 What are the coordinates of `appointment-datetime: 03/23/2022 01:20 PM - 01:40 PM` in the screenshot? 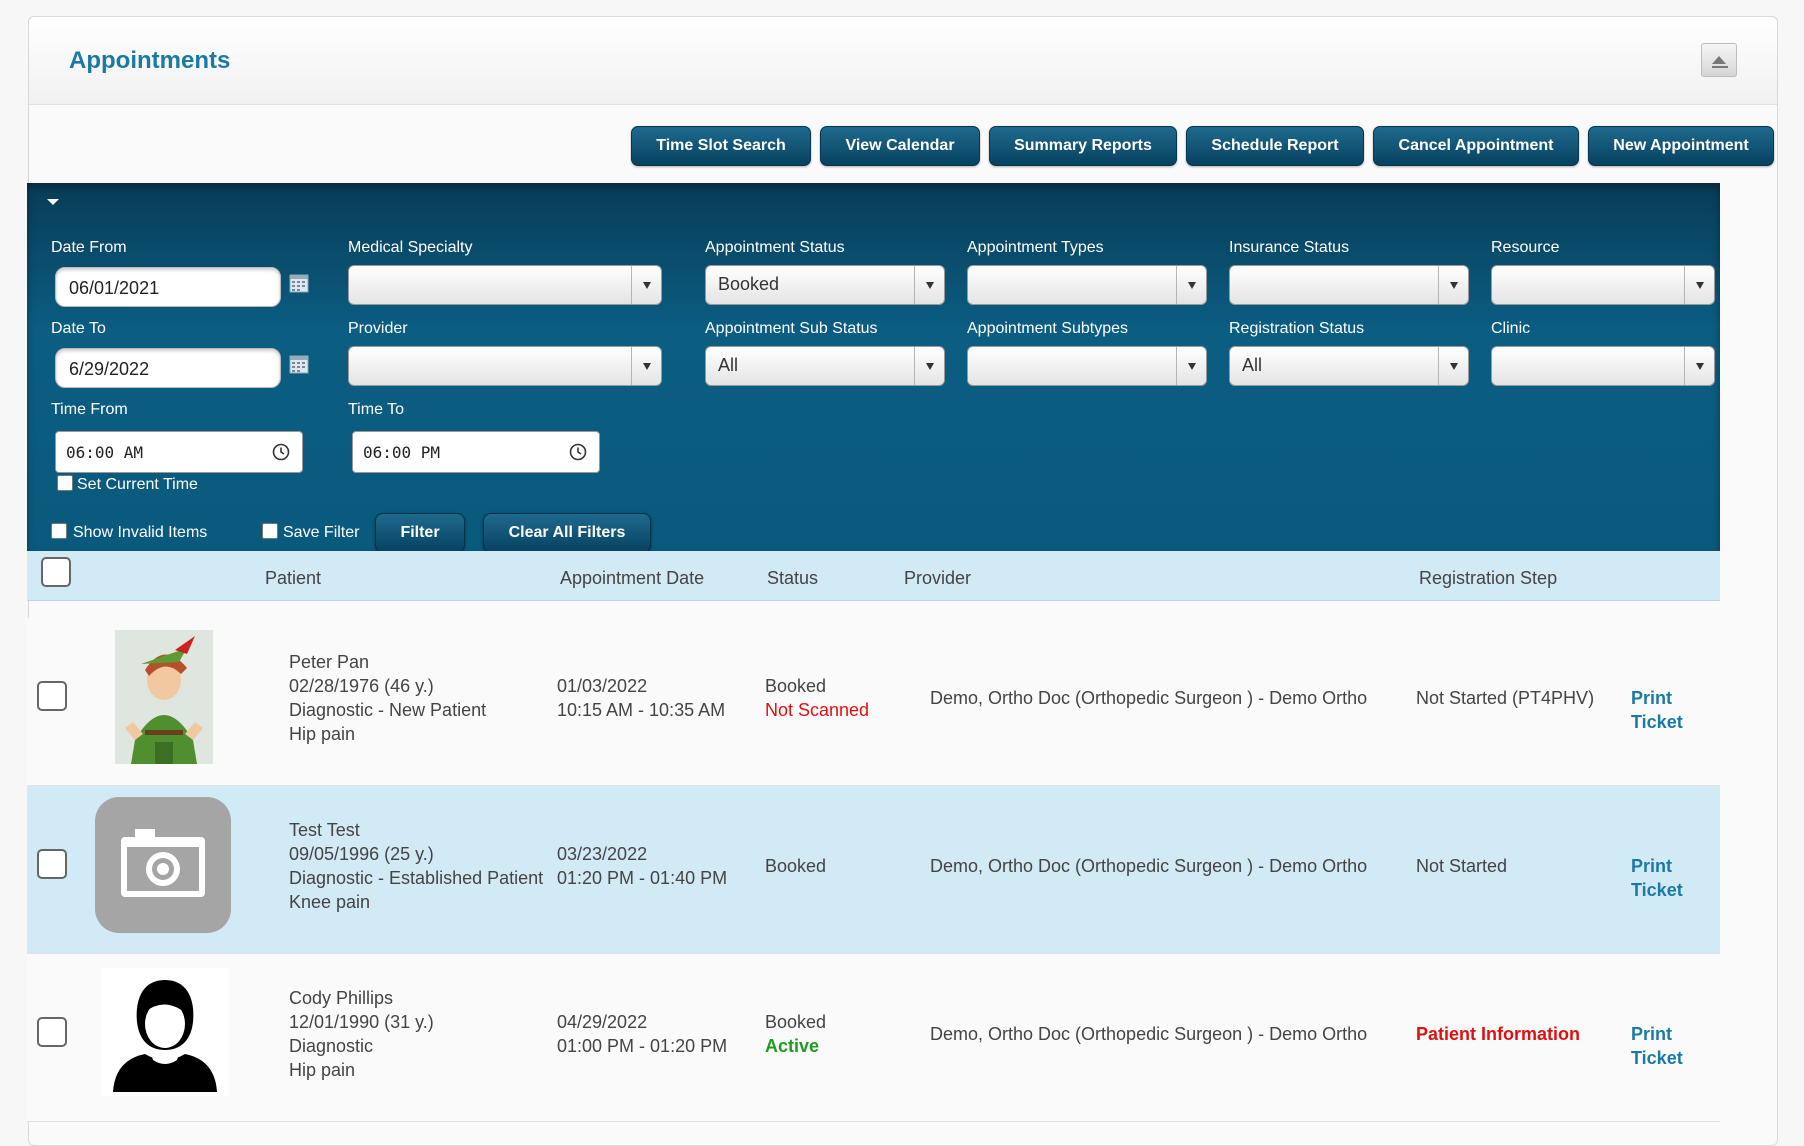 It's located at (642, 866).